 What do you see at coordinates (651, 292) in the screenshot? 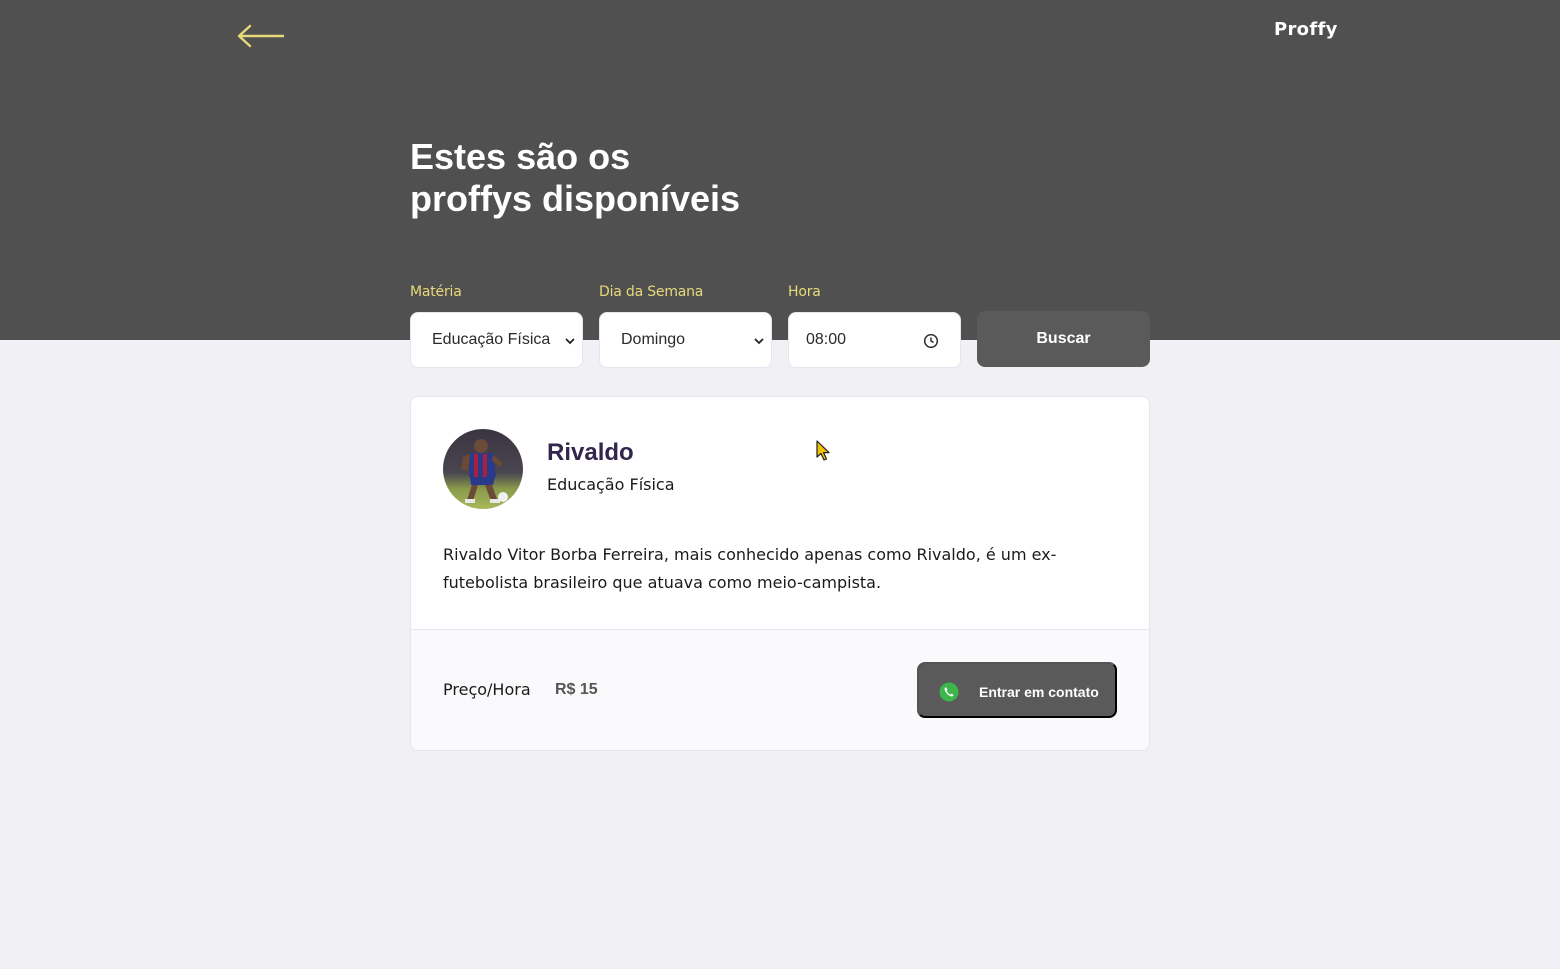
I see `weekday-label: Dia da Semana` at bounding box center [651, 292].